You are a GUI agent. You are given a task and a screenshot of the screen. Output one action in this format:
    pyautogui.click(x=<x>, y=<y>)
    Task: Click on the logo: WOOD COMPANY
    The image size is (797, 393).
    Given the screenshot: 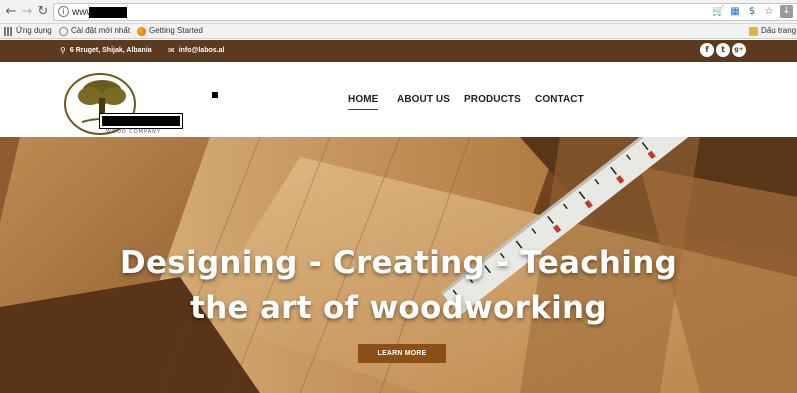 What is the action you would take?
    pyautogui.click(x=123, y=102)
    